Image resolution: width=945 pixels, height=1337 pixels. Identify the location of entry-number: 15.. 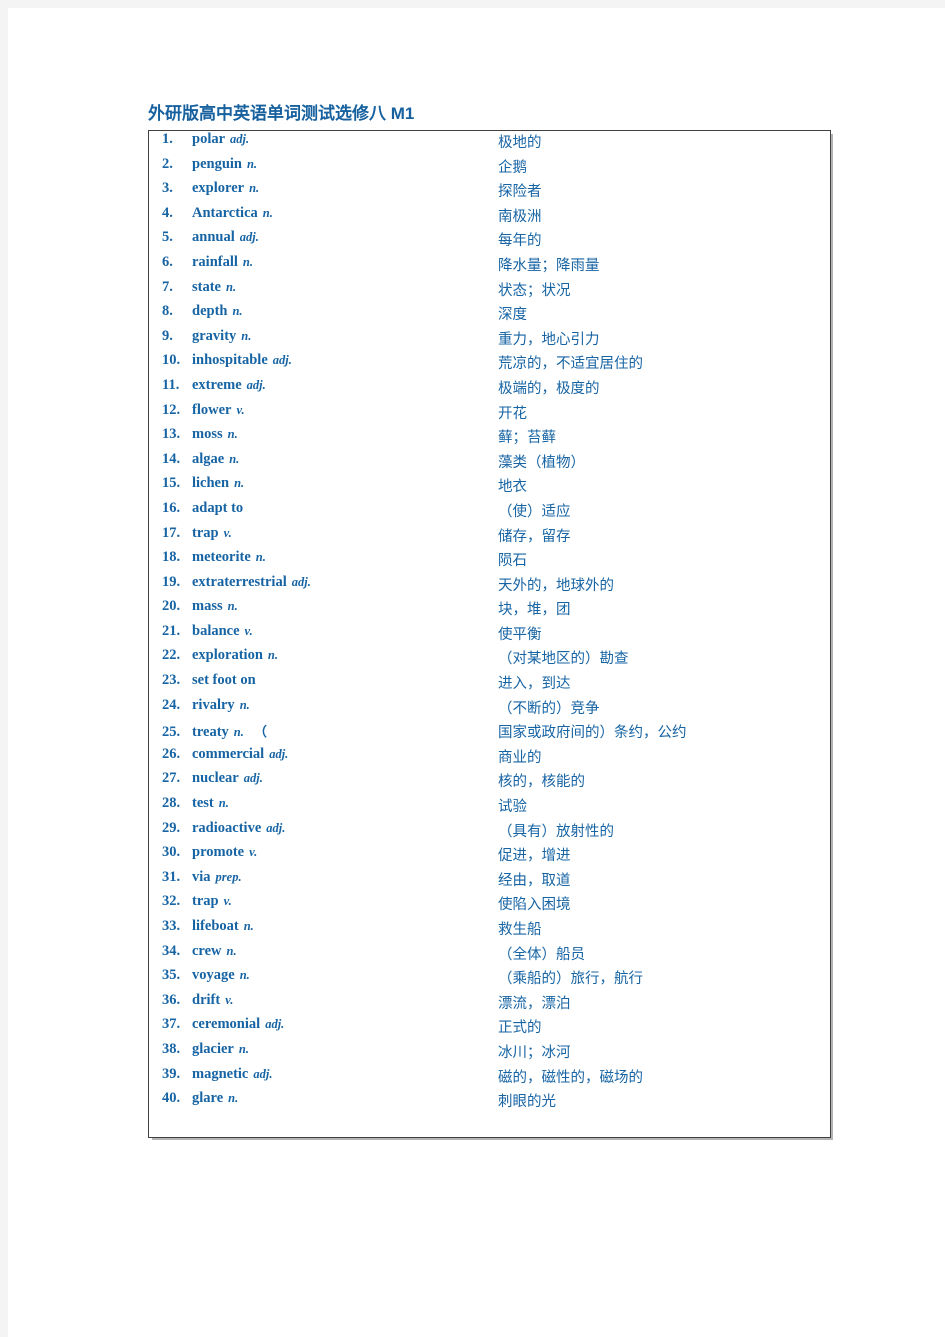
(171, 483).